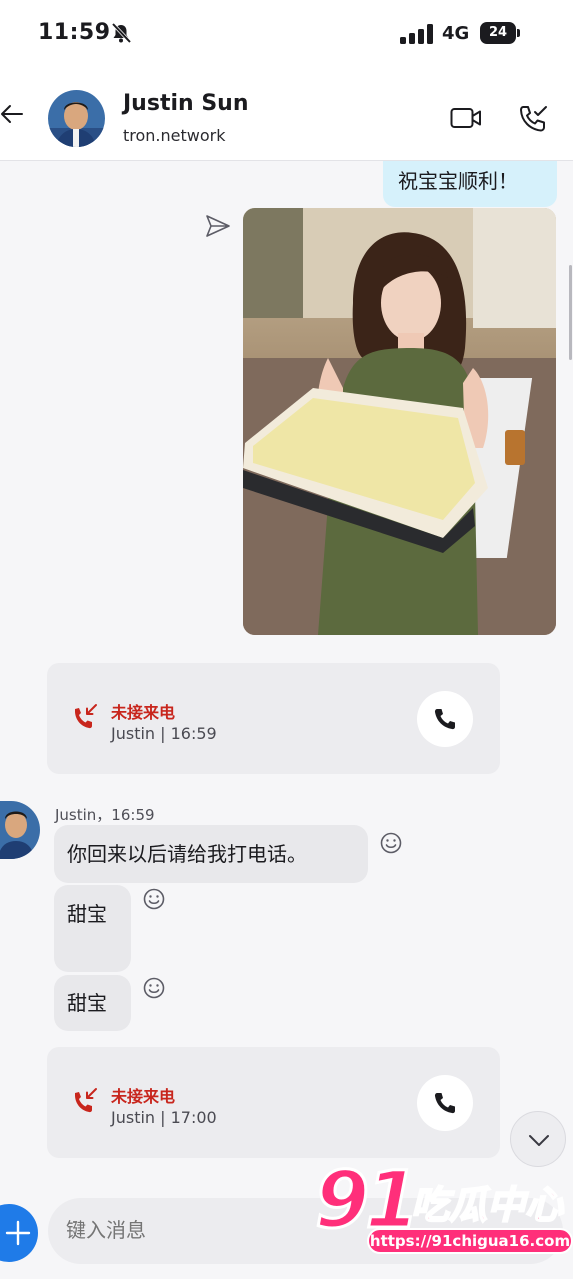 The height and width of the screenshot is (1279, 573). Describe the element at coordinates (216, 1230) in the screenshot. I see `message-input` at that location.